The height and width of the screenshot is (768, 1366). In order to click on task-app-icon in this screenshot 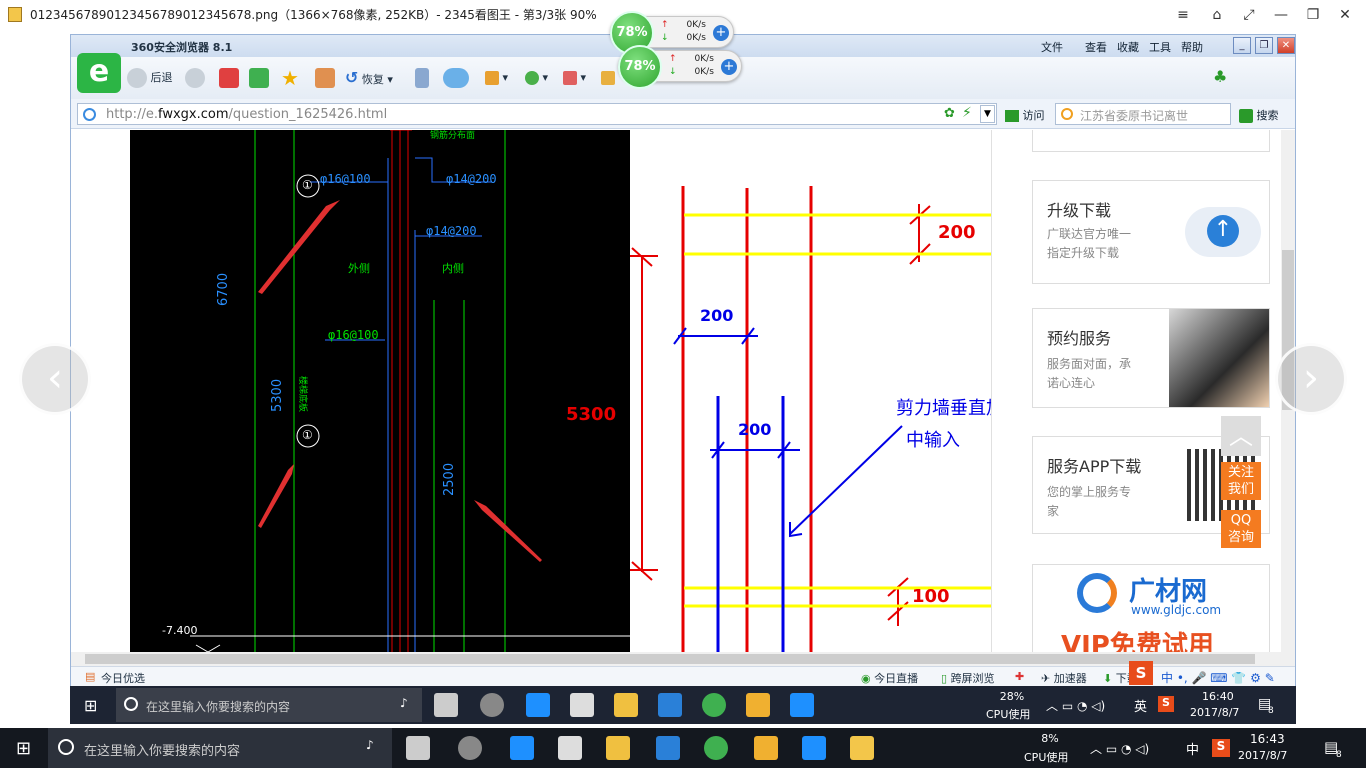, I will do `click(802, 705)`.